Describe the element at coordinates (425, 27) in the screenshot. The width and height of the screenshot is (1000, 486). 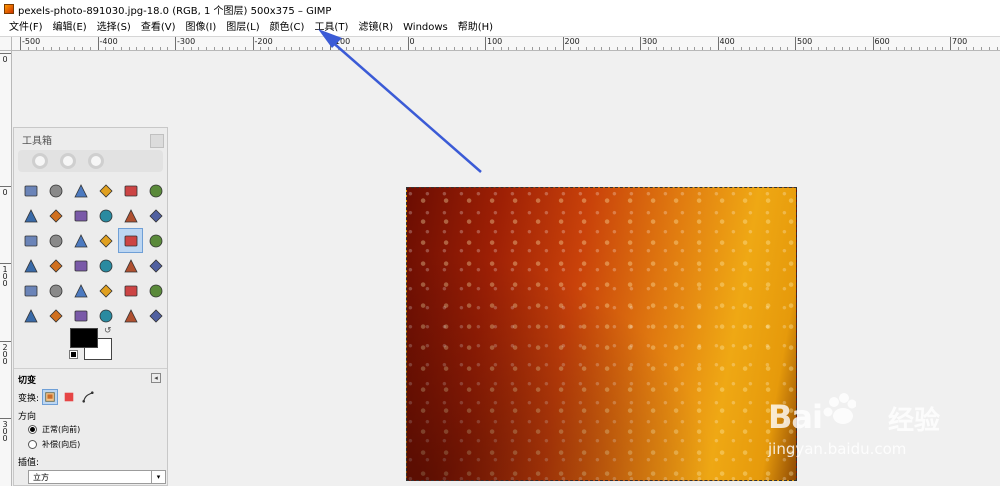
I see `menu-windows: Windows` at that location.